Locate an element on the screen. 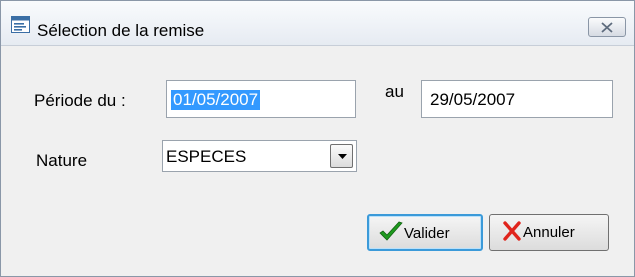 The width and height of the screenshot is (635, 277). annuler-button: Annuler is located at coordinates (549, 232).